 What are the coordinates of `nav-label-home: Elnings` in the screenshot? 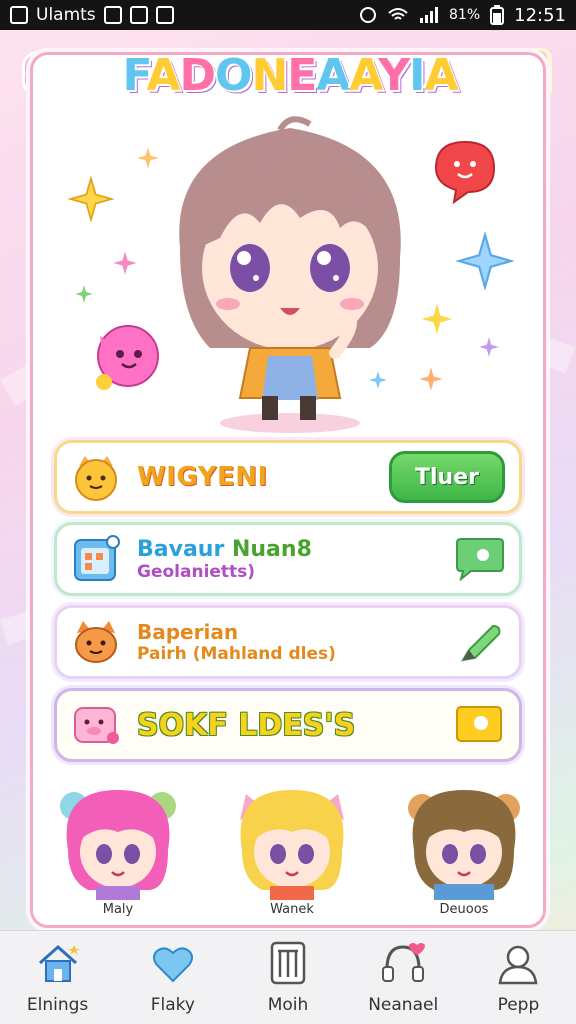 It's located at (57, 1005).